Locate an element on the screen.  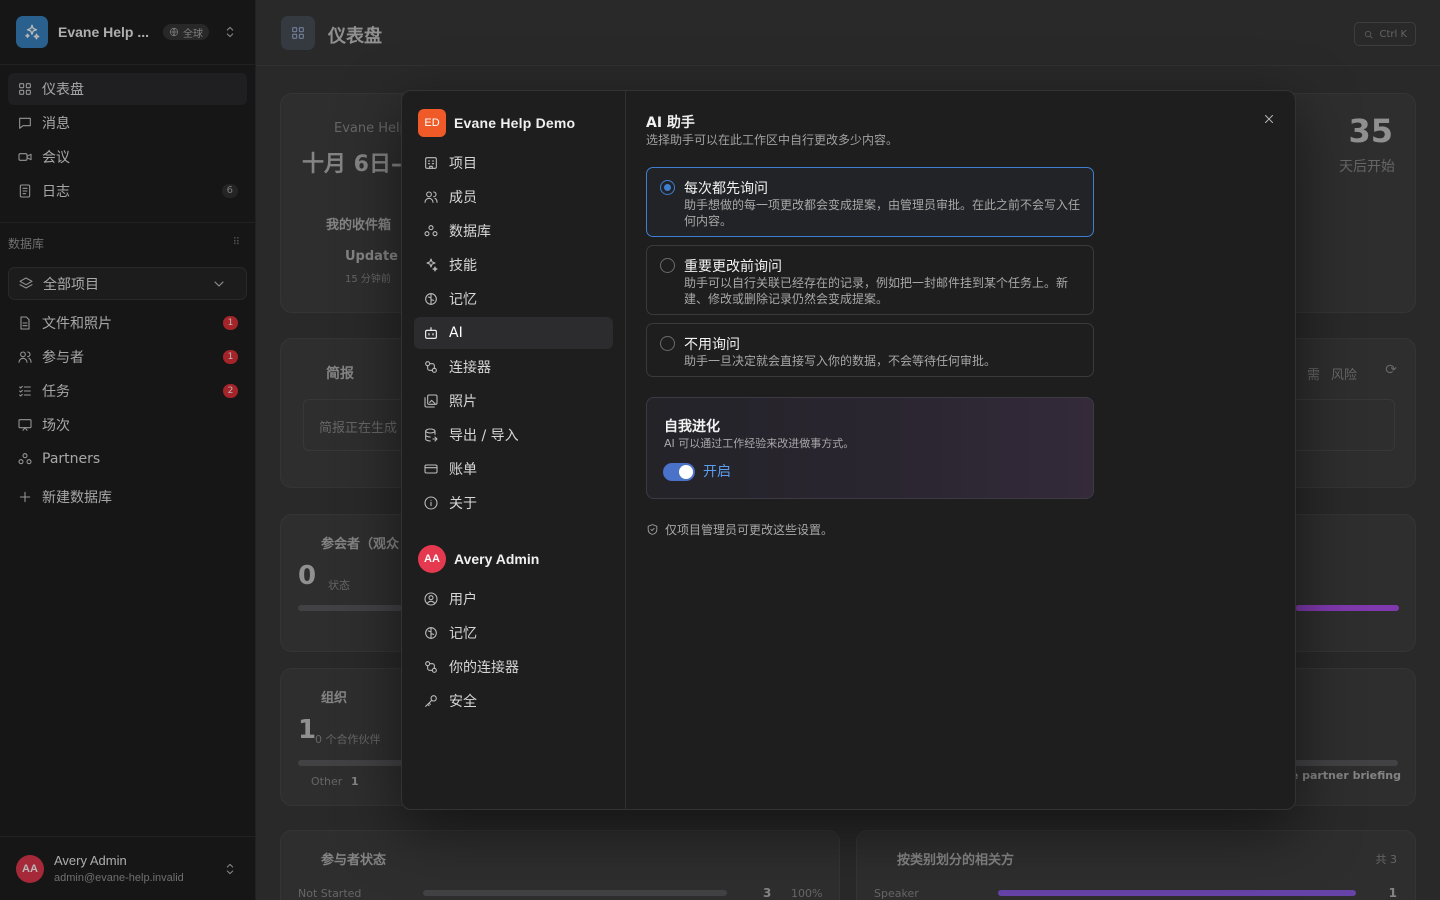
section-title: AI 助手 is located at coordinates (670, 123).